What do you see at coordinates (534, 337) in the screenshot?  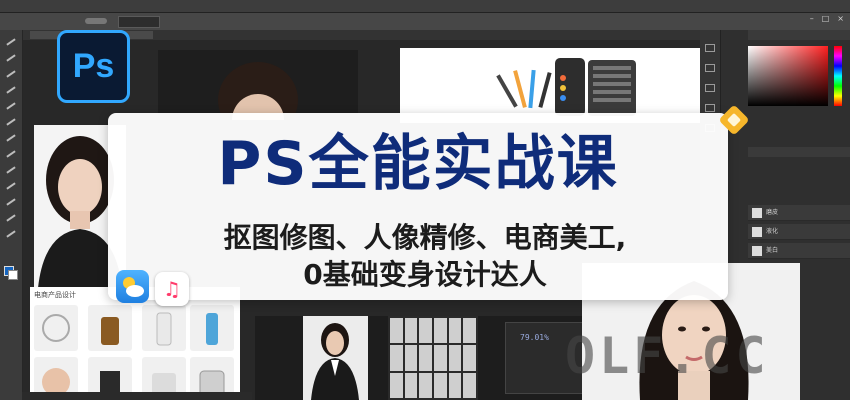 I see `mini-panel-percent: 79.01%` at bounding box center [534, 337].